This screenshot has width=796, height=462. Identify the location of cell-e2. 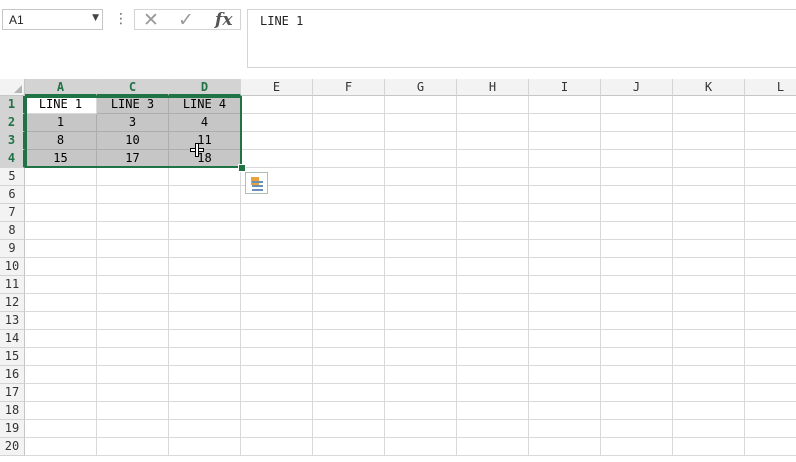
(277, 123).